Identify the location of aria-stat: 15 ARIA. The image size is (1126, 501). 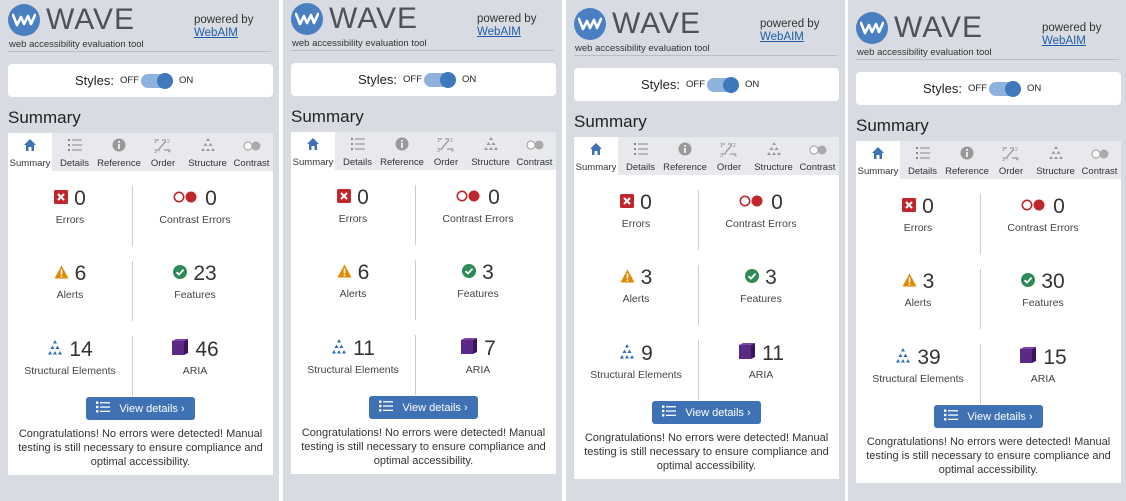
(1043, 365).